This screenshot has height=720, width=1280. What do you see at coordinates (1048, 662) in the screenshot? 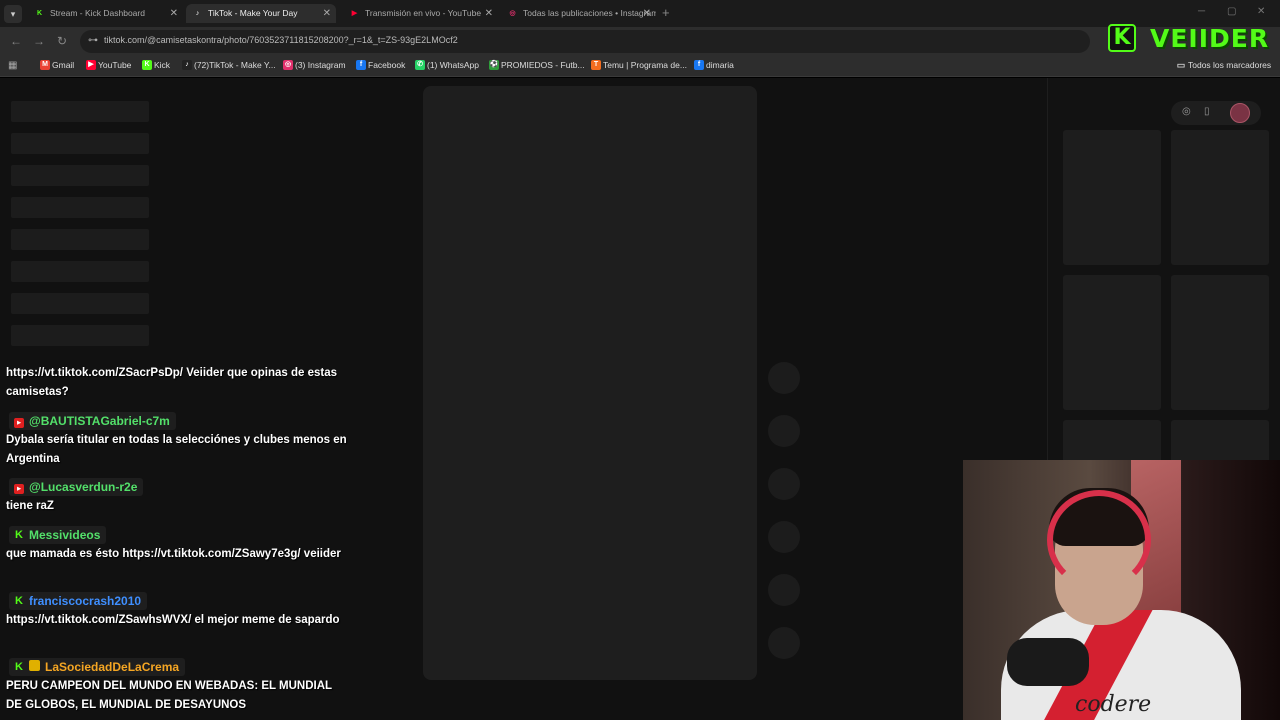
I see `microphone` at bounding box center [1048, 662].